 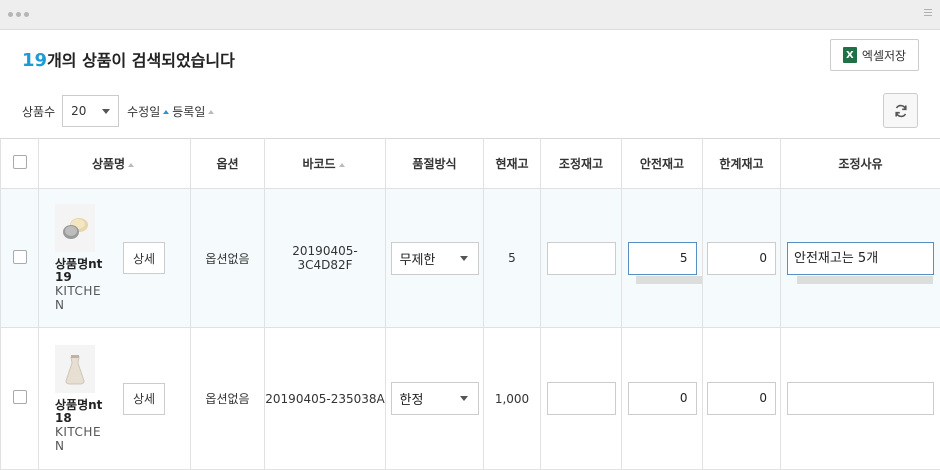 What do you see at coordinates (512, 258) in the screenshot?
I see `current-stock-cell: 5` at bounding box center [512, 258].